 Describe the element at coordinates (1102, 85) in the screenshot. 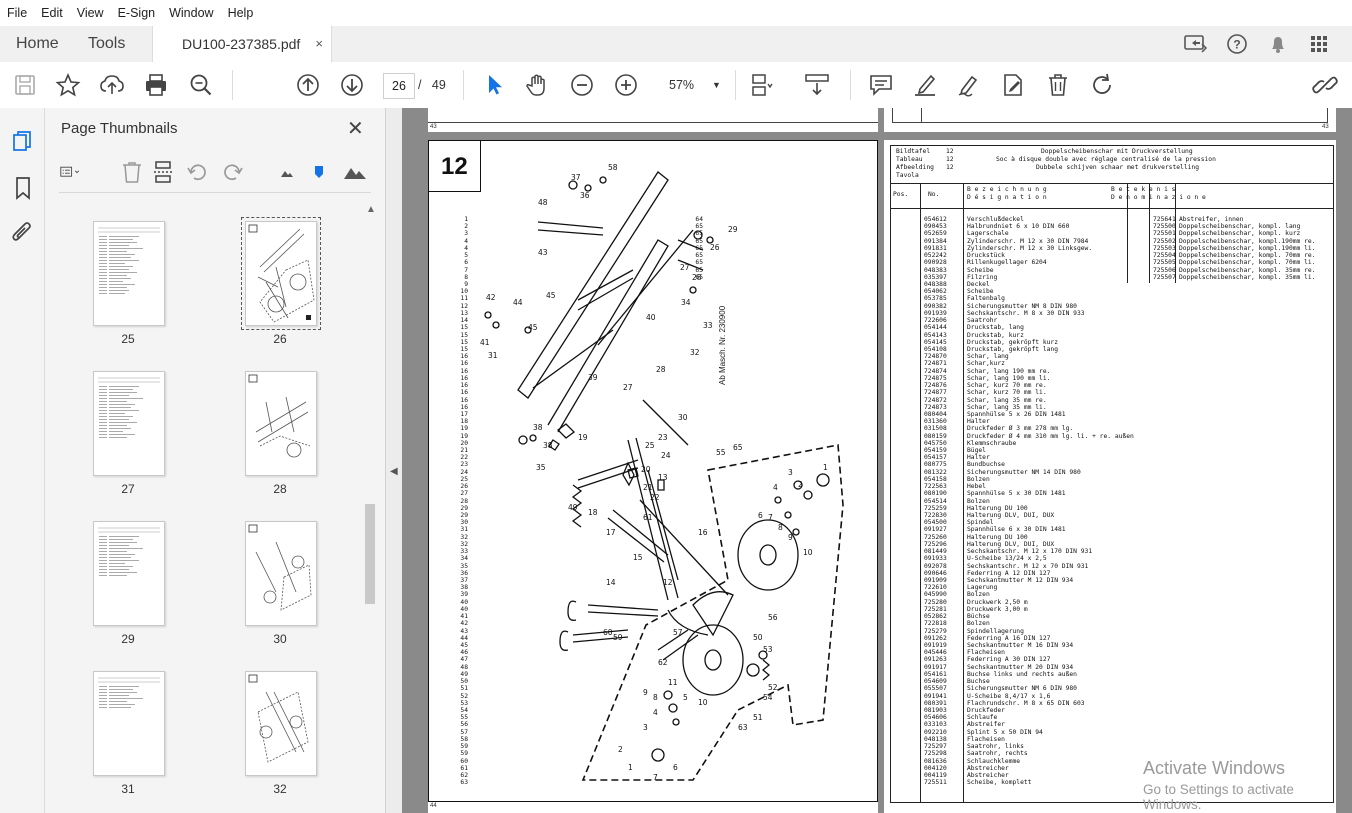

I see `rotate-icon` at that location.